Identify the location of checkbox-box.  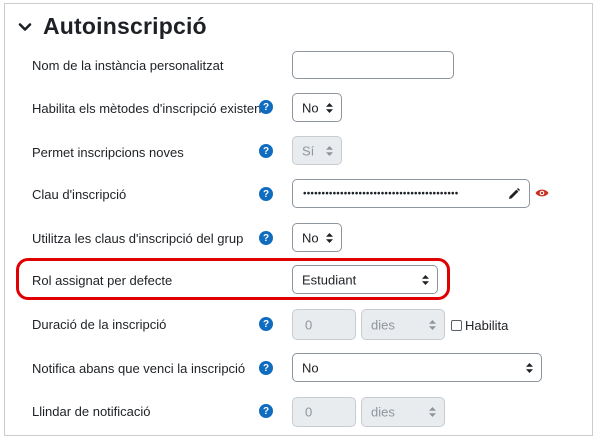
(456, 325).